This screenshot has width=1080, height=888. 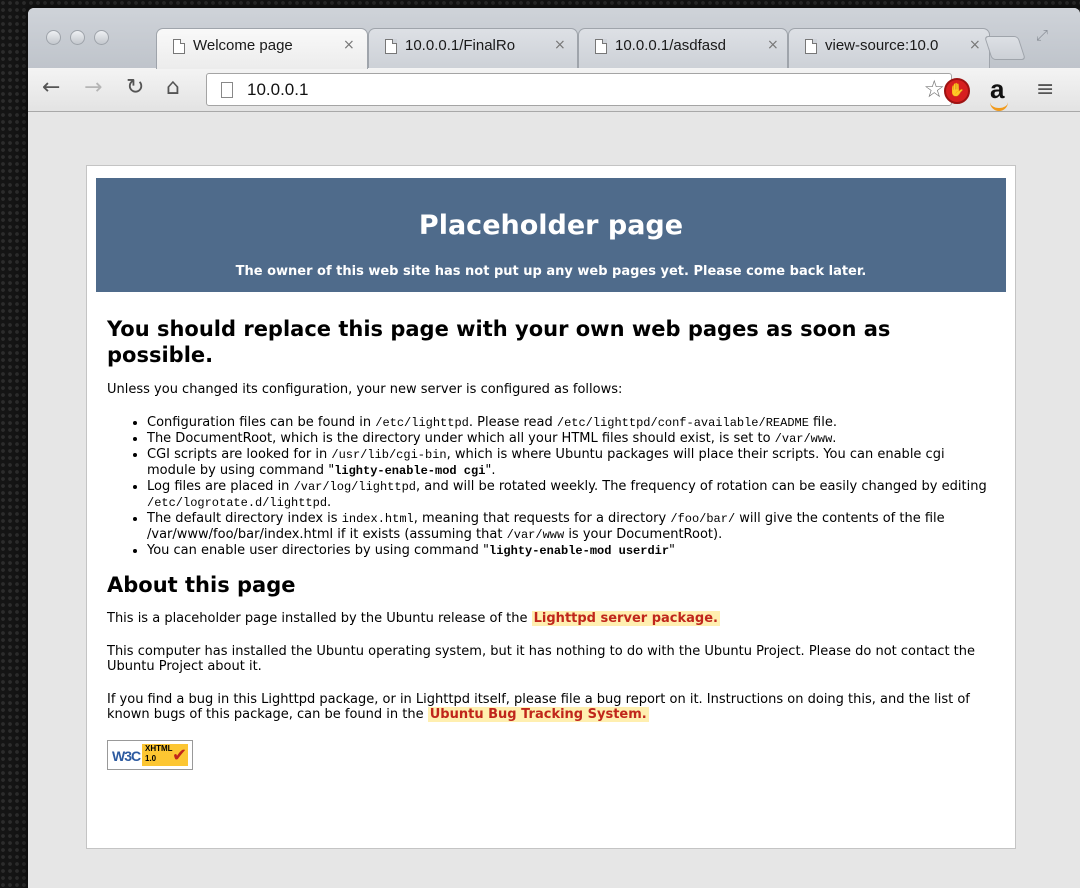 What do you see at coordinates (579, 89) in the screenshot?
I see `address-bar: 10.0.0.1 ☆` at bounding box center [579, 89].